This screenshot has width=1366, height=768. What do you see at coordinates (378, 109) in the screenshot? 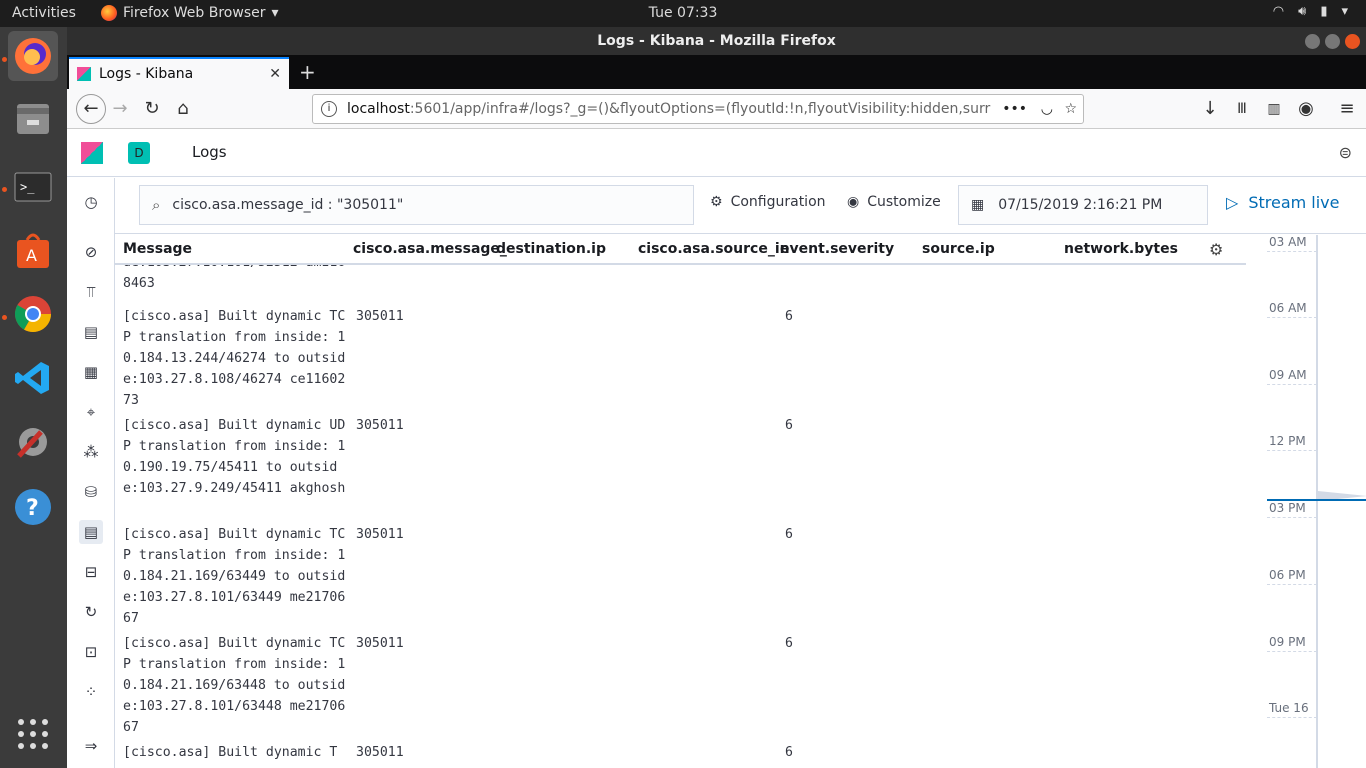
I see `url-host: localhost` at bounding box center [378, 109].